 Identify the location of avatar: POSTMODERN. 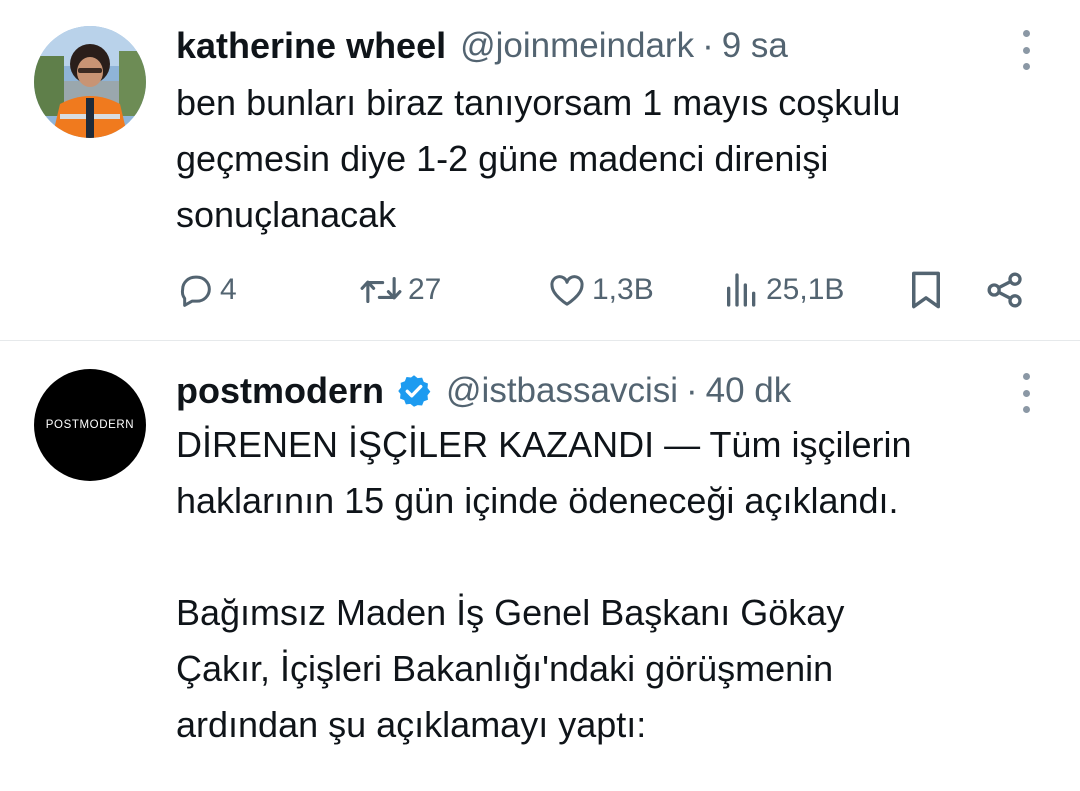
(90, 425).